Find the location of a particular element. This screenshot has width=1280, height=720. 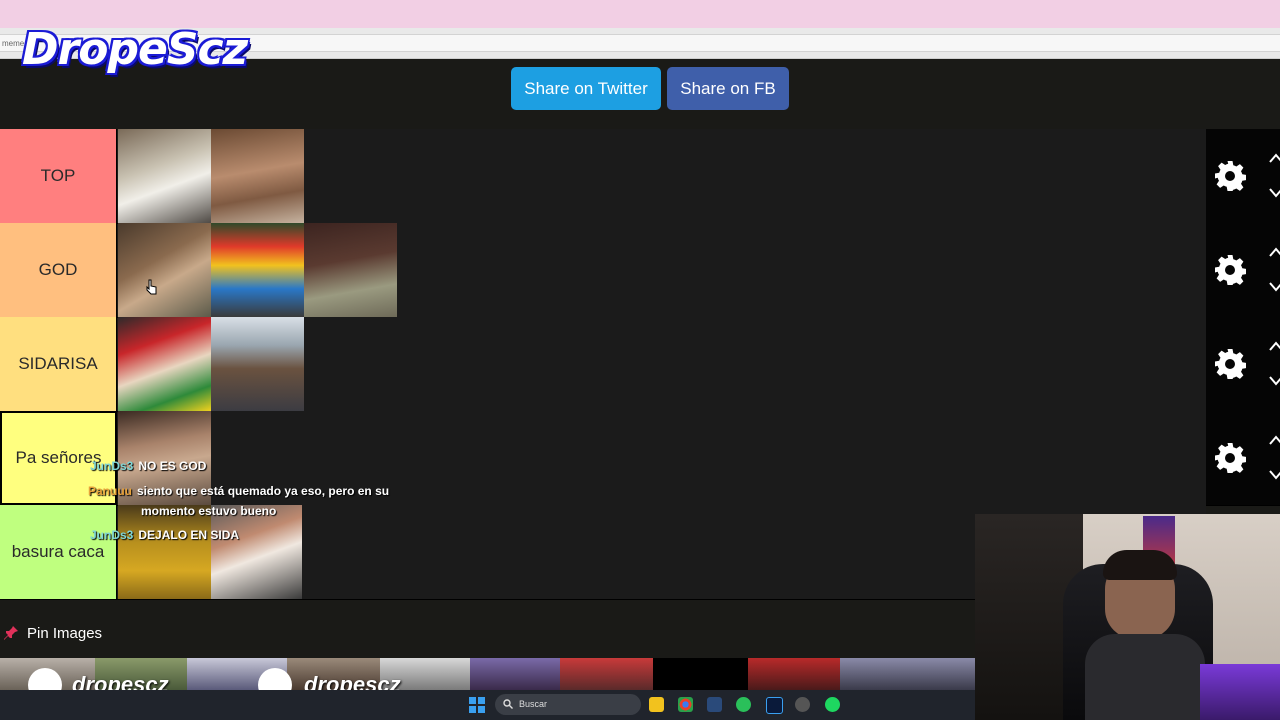

tier-label: SIDARISA is located at coordinates (58, 364).